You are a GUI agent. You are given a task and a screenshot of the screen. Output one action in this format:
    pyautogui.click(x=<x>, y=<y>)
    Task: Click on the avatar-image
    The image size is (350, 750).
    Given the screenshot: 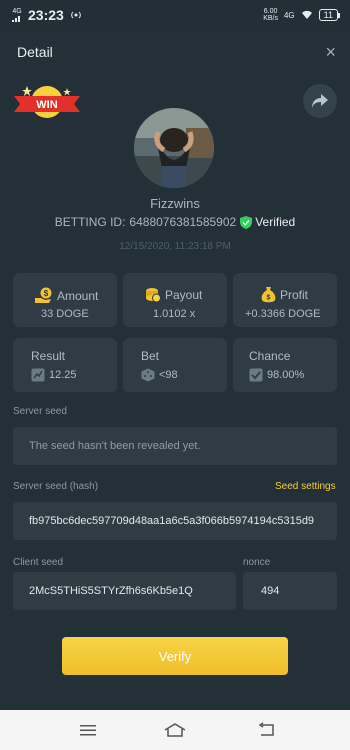 What is the action you would take?
    pyautogui.click(x=174, y=148)
    